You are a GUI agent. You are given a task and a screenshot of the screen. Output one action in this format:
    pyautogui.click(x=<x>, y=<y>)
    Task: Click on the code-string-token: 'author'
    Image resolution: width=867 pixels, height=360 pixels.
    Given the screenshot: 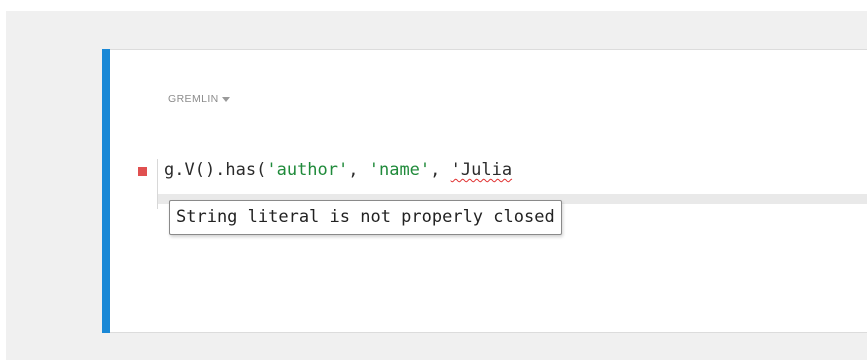 What is the action you would take?
    pyautogui.click(x=307, y=170)
    